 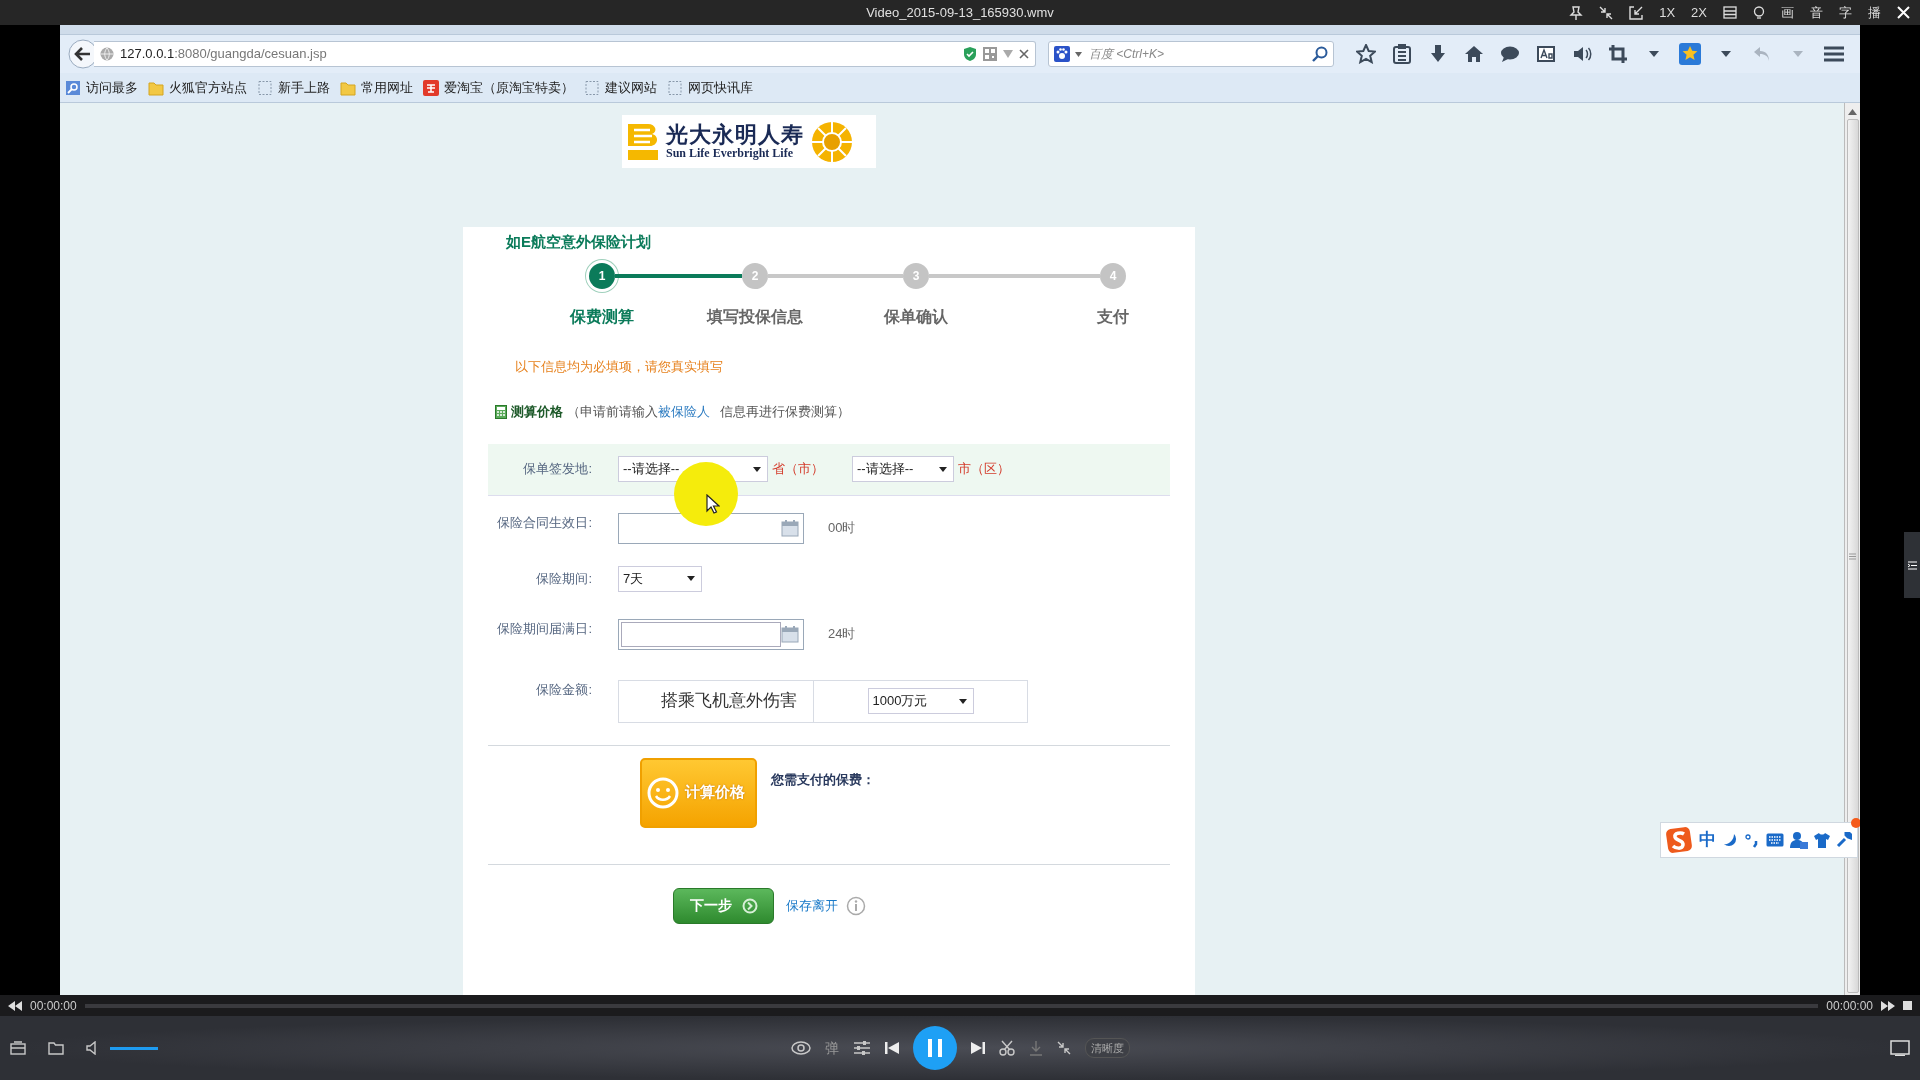 What do you see at coordinates (1618, 54) in the screenshot?
I see `crop-icon` at bounding box center [1618, 54].